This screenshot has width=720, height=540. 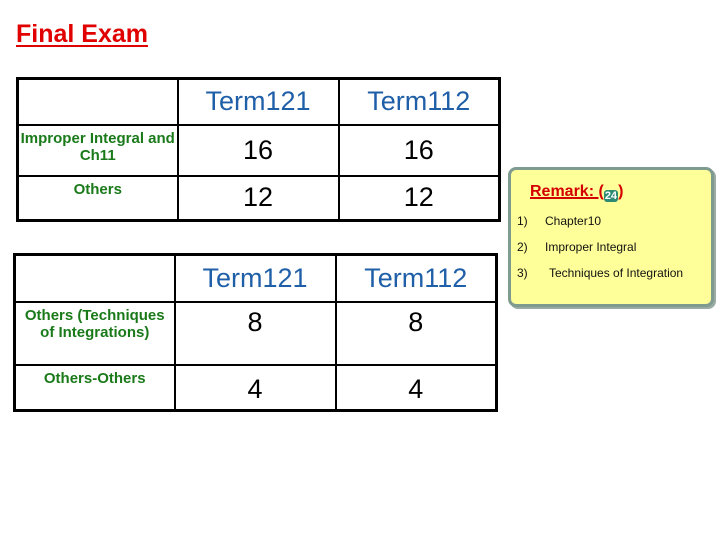 I want to click on list-item-number: 3), so click(x=522, y=273).